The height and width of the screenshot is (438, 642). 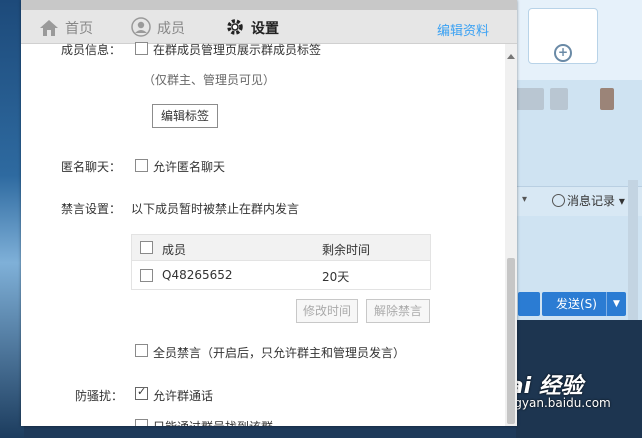 I want to click on row-checkbox, so click(x=146, y=275).